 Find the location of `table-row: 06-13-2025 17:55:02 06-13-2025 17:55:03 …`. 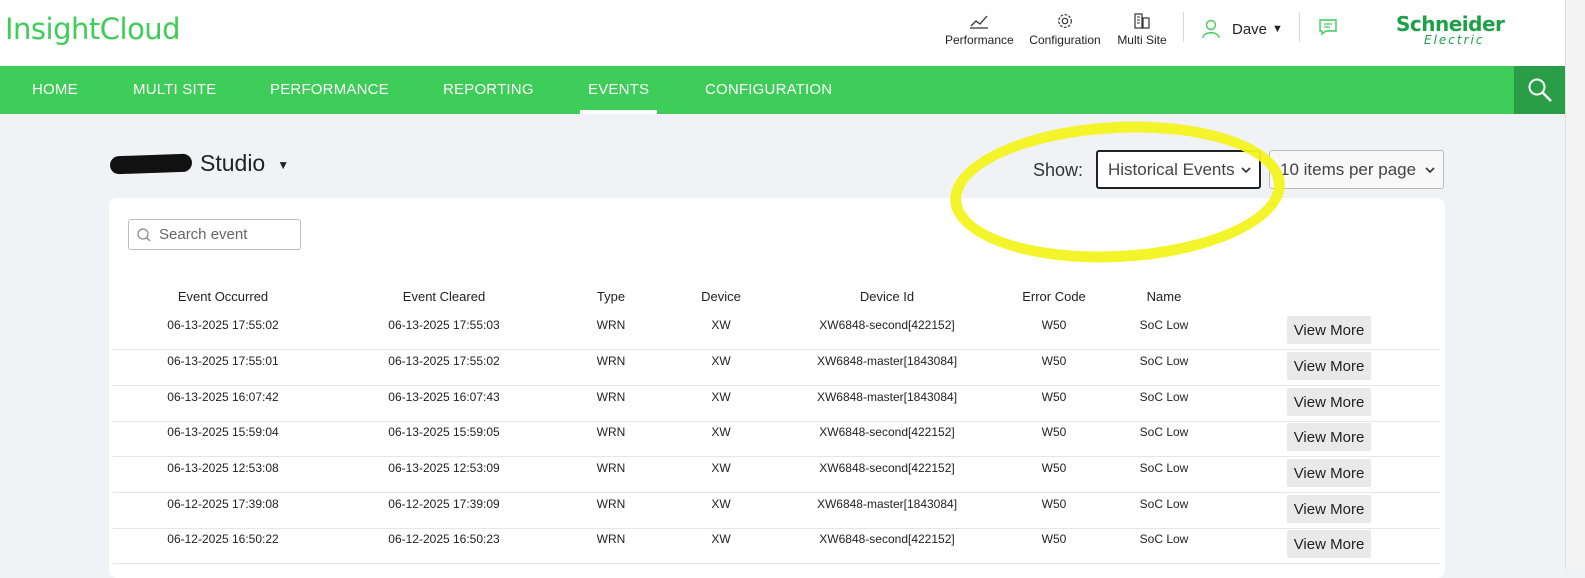

table-row: 06-13-2025 17:55:02 06-13-2025 17:55:03 … is located at coordinates (776, 332).